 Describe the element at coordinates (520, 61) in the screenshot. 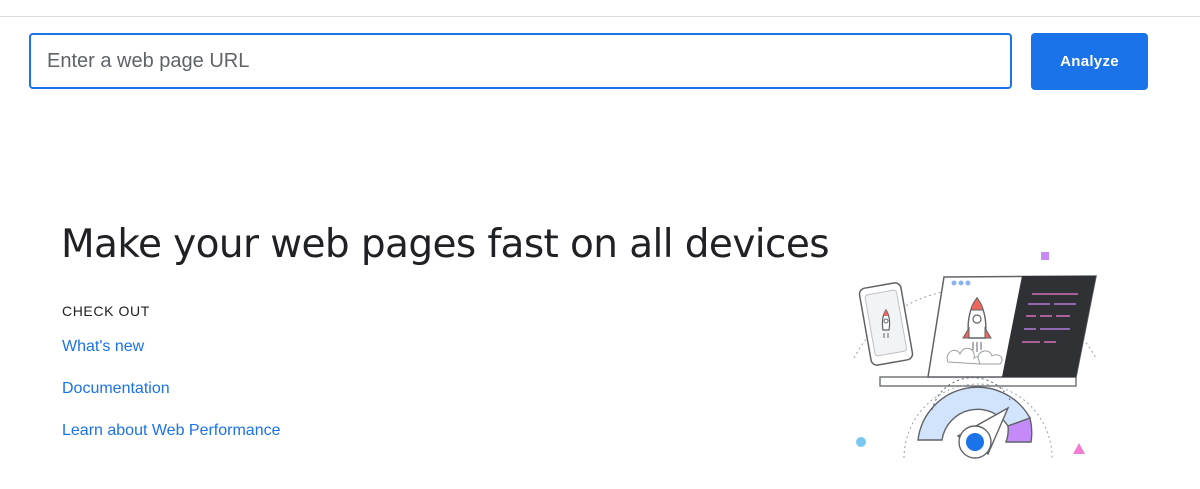

I see `url-input` at that location.